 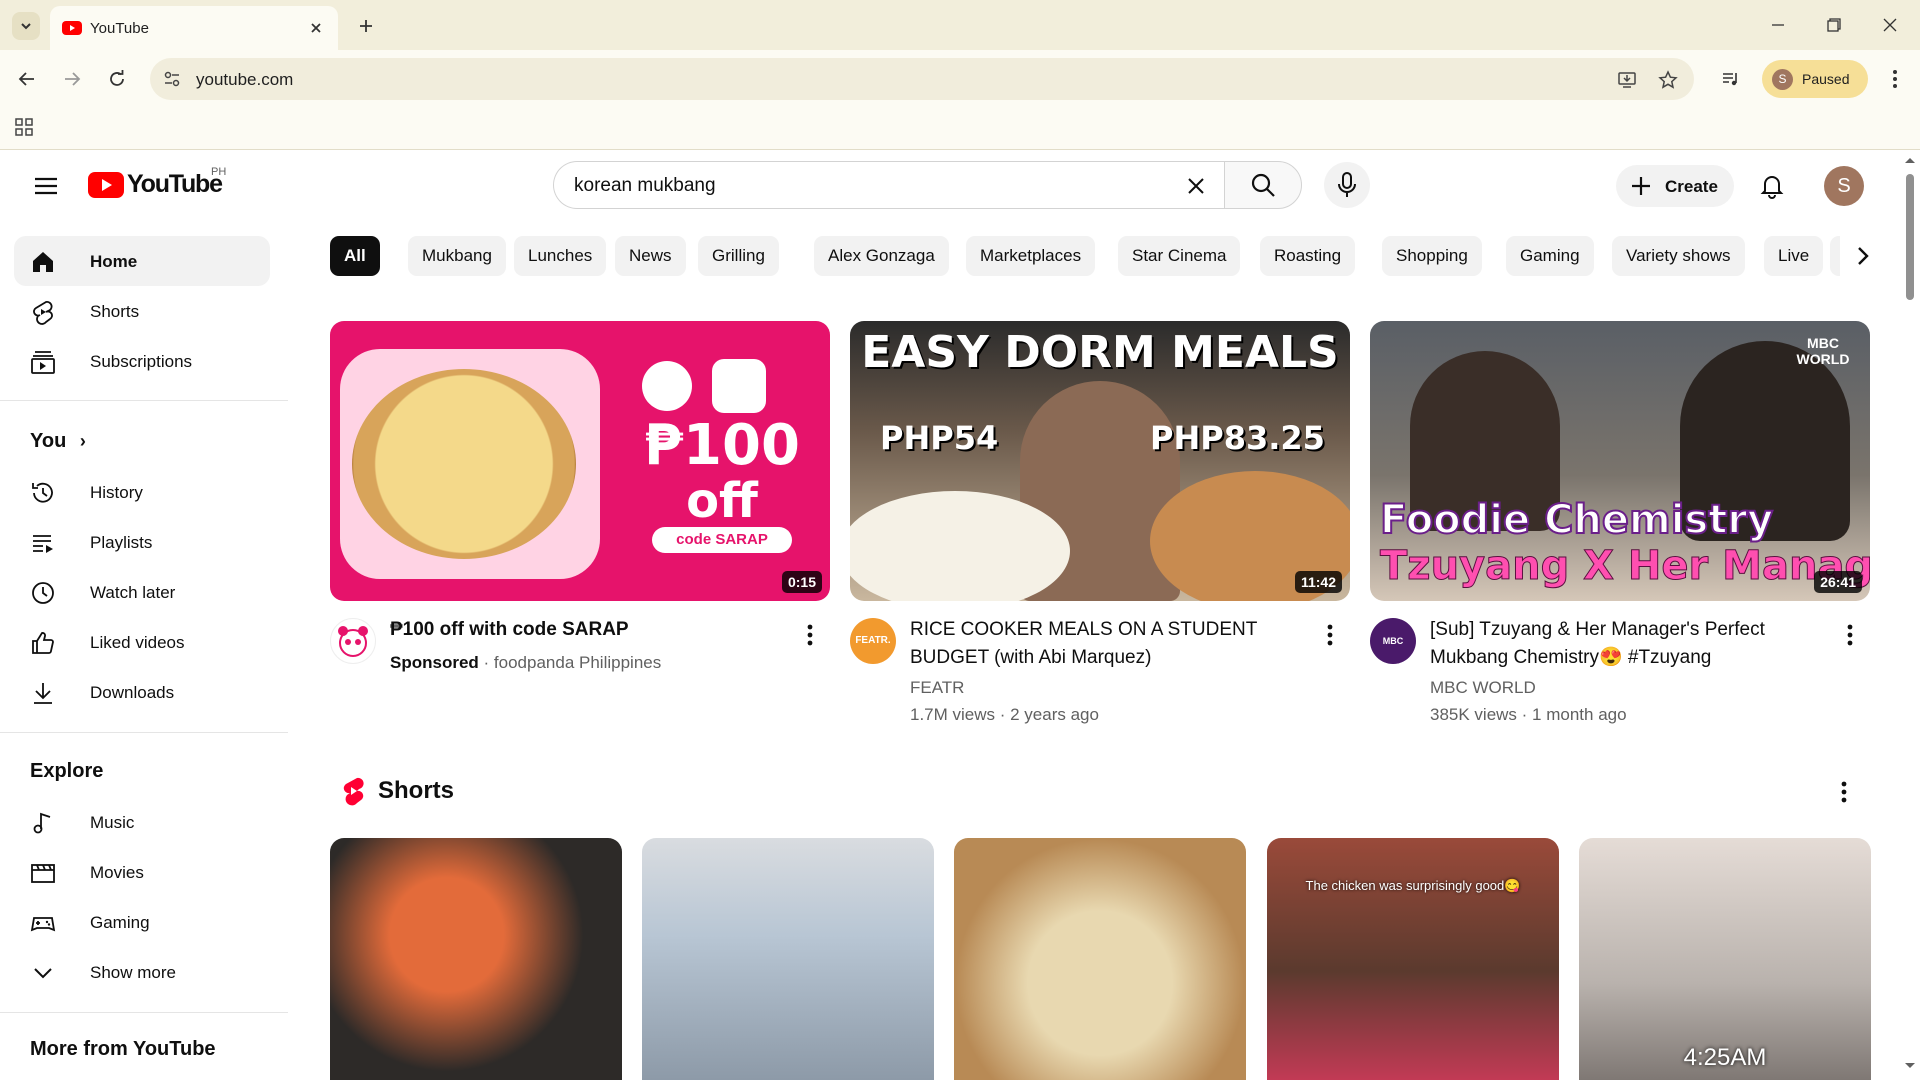 I want to click on chip-live: Live, so click(x=1794, y=256).